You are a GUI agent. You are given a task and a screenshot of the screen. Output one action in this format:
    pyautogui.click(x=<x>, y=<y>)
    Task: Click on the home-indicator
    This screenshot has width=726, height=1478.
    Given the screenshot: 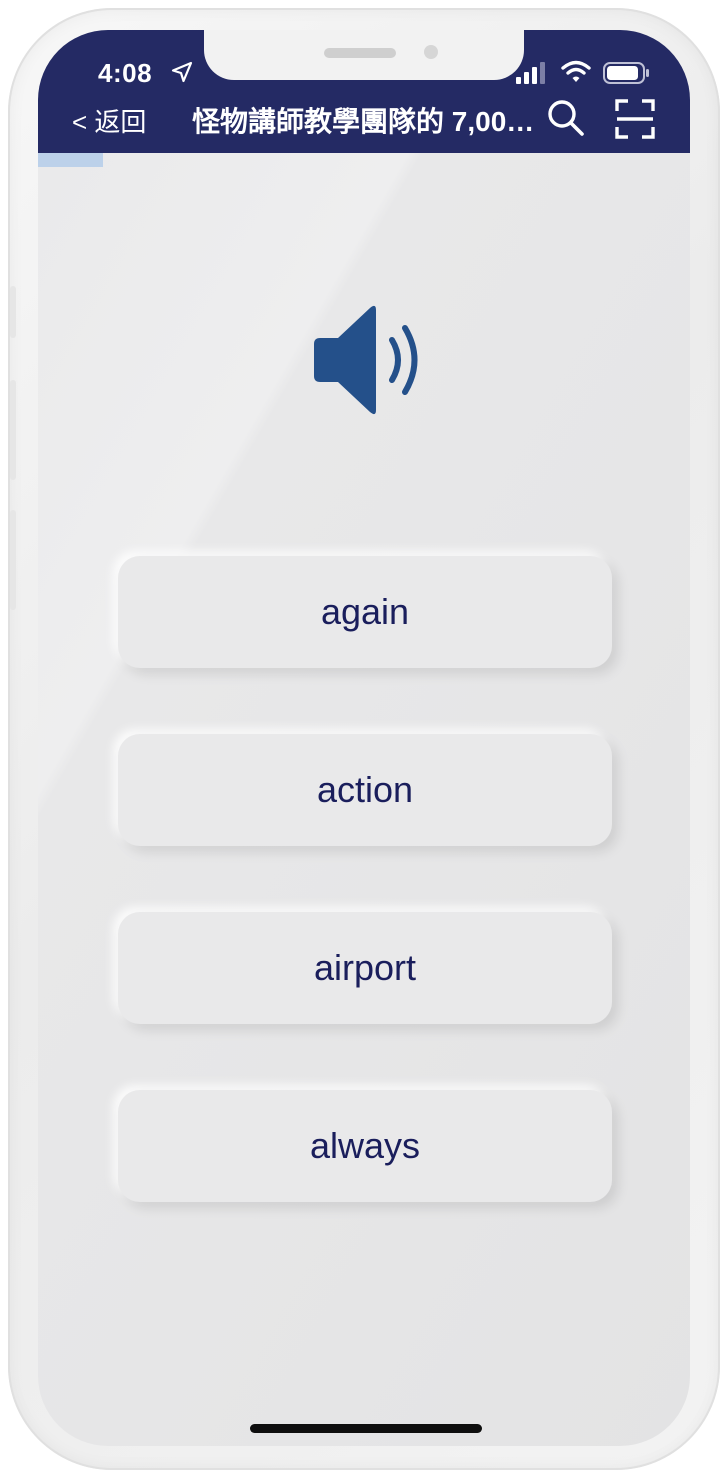 What is the action you would take?
    pyautogui.click(x=366, y=1428)
    